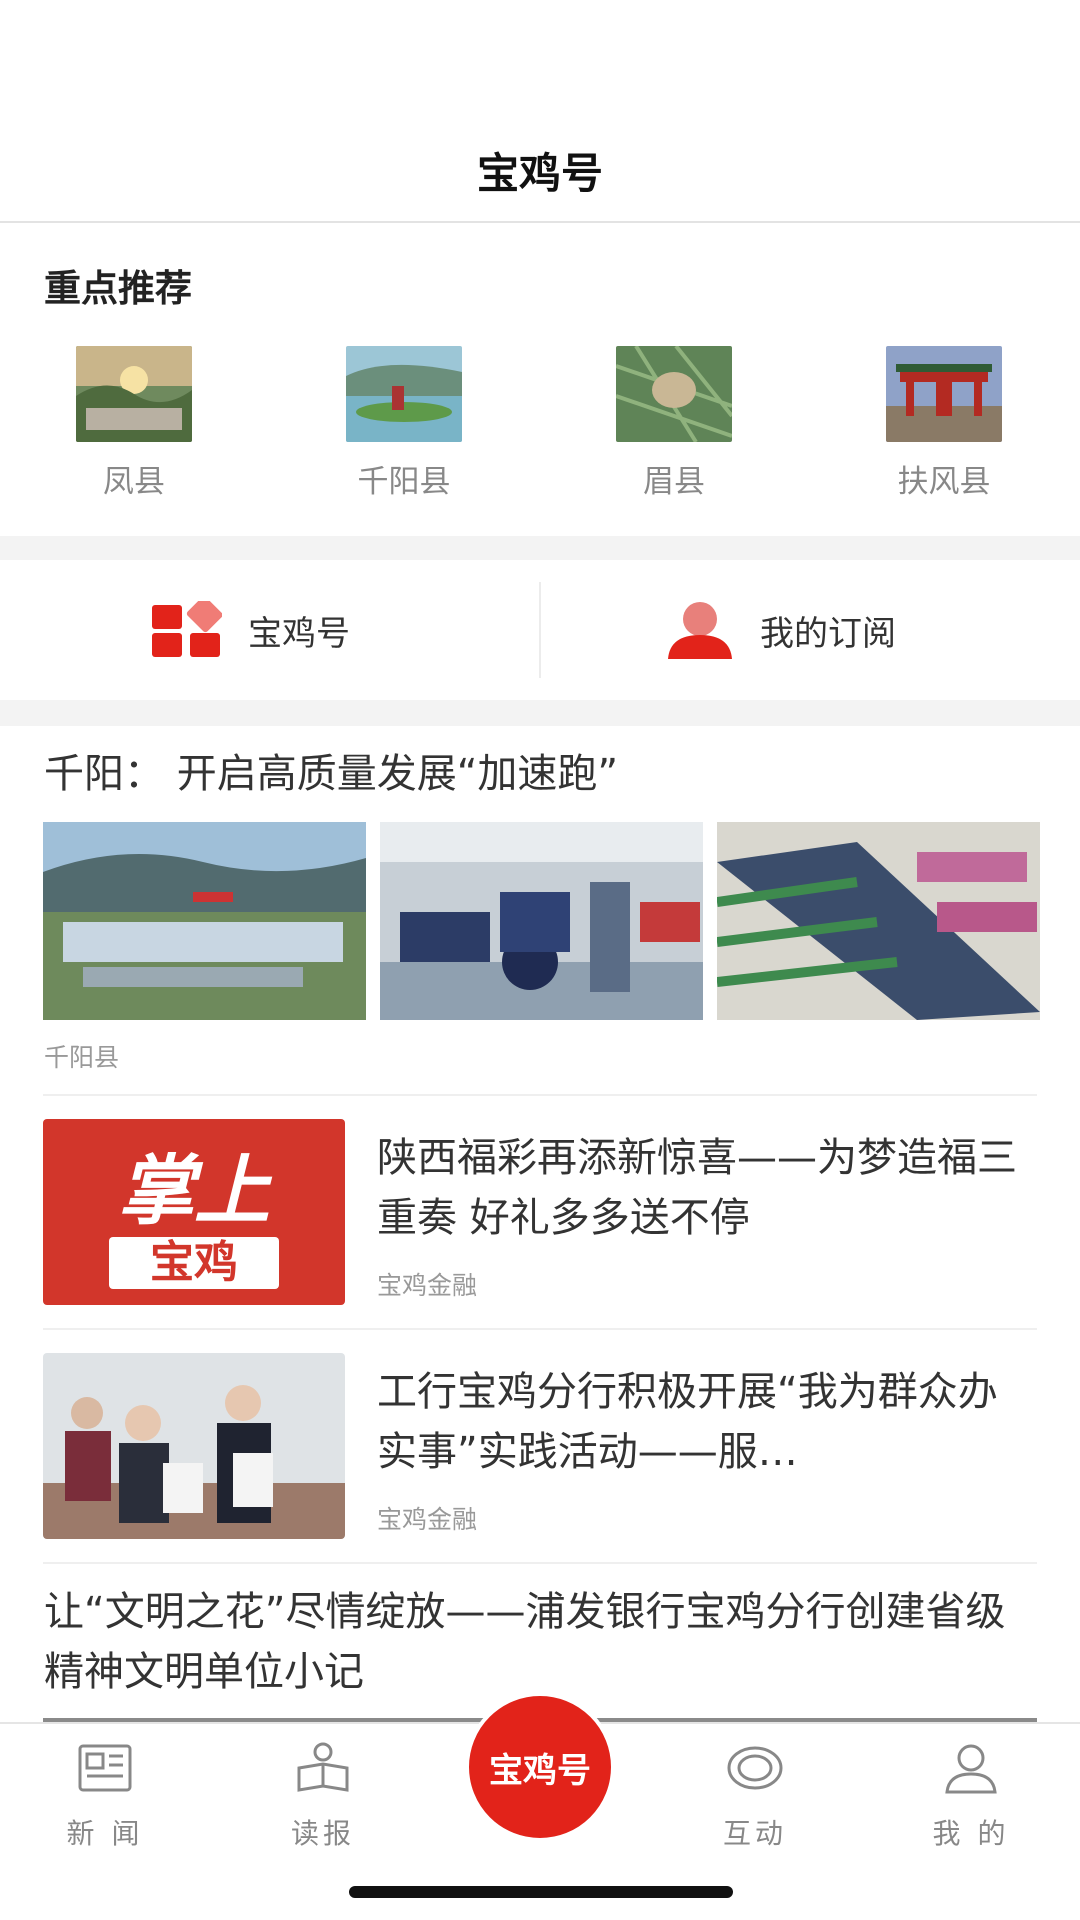 The width and height of the screenshot is (1080, 1920). I want to click on fengxian-thumbnail, so click(134, 394).